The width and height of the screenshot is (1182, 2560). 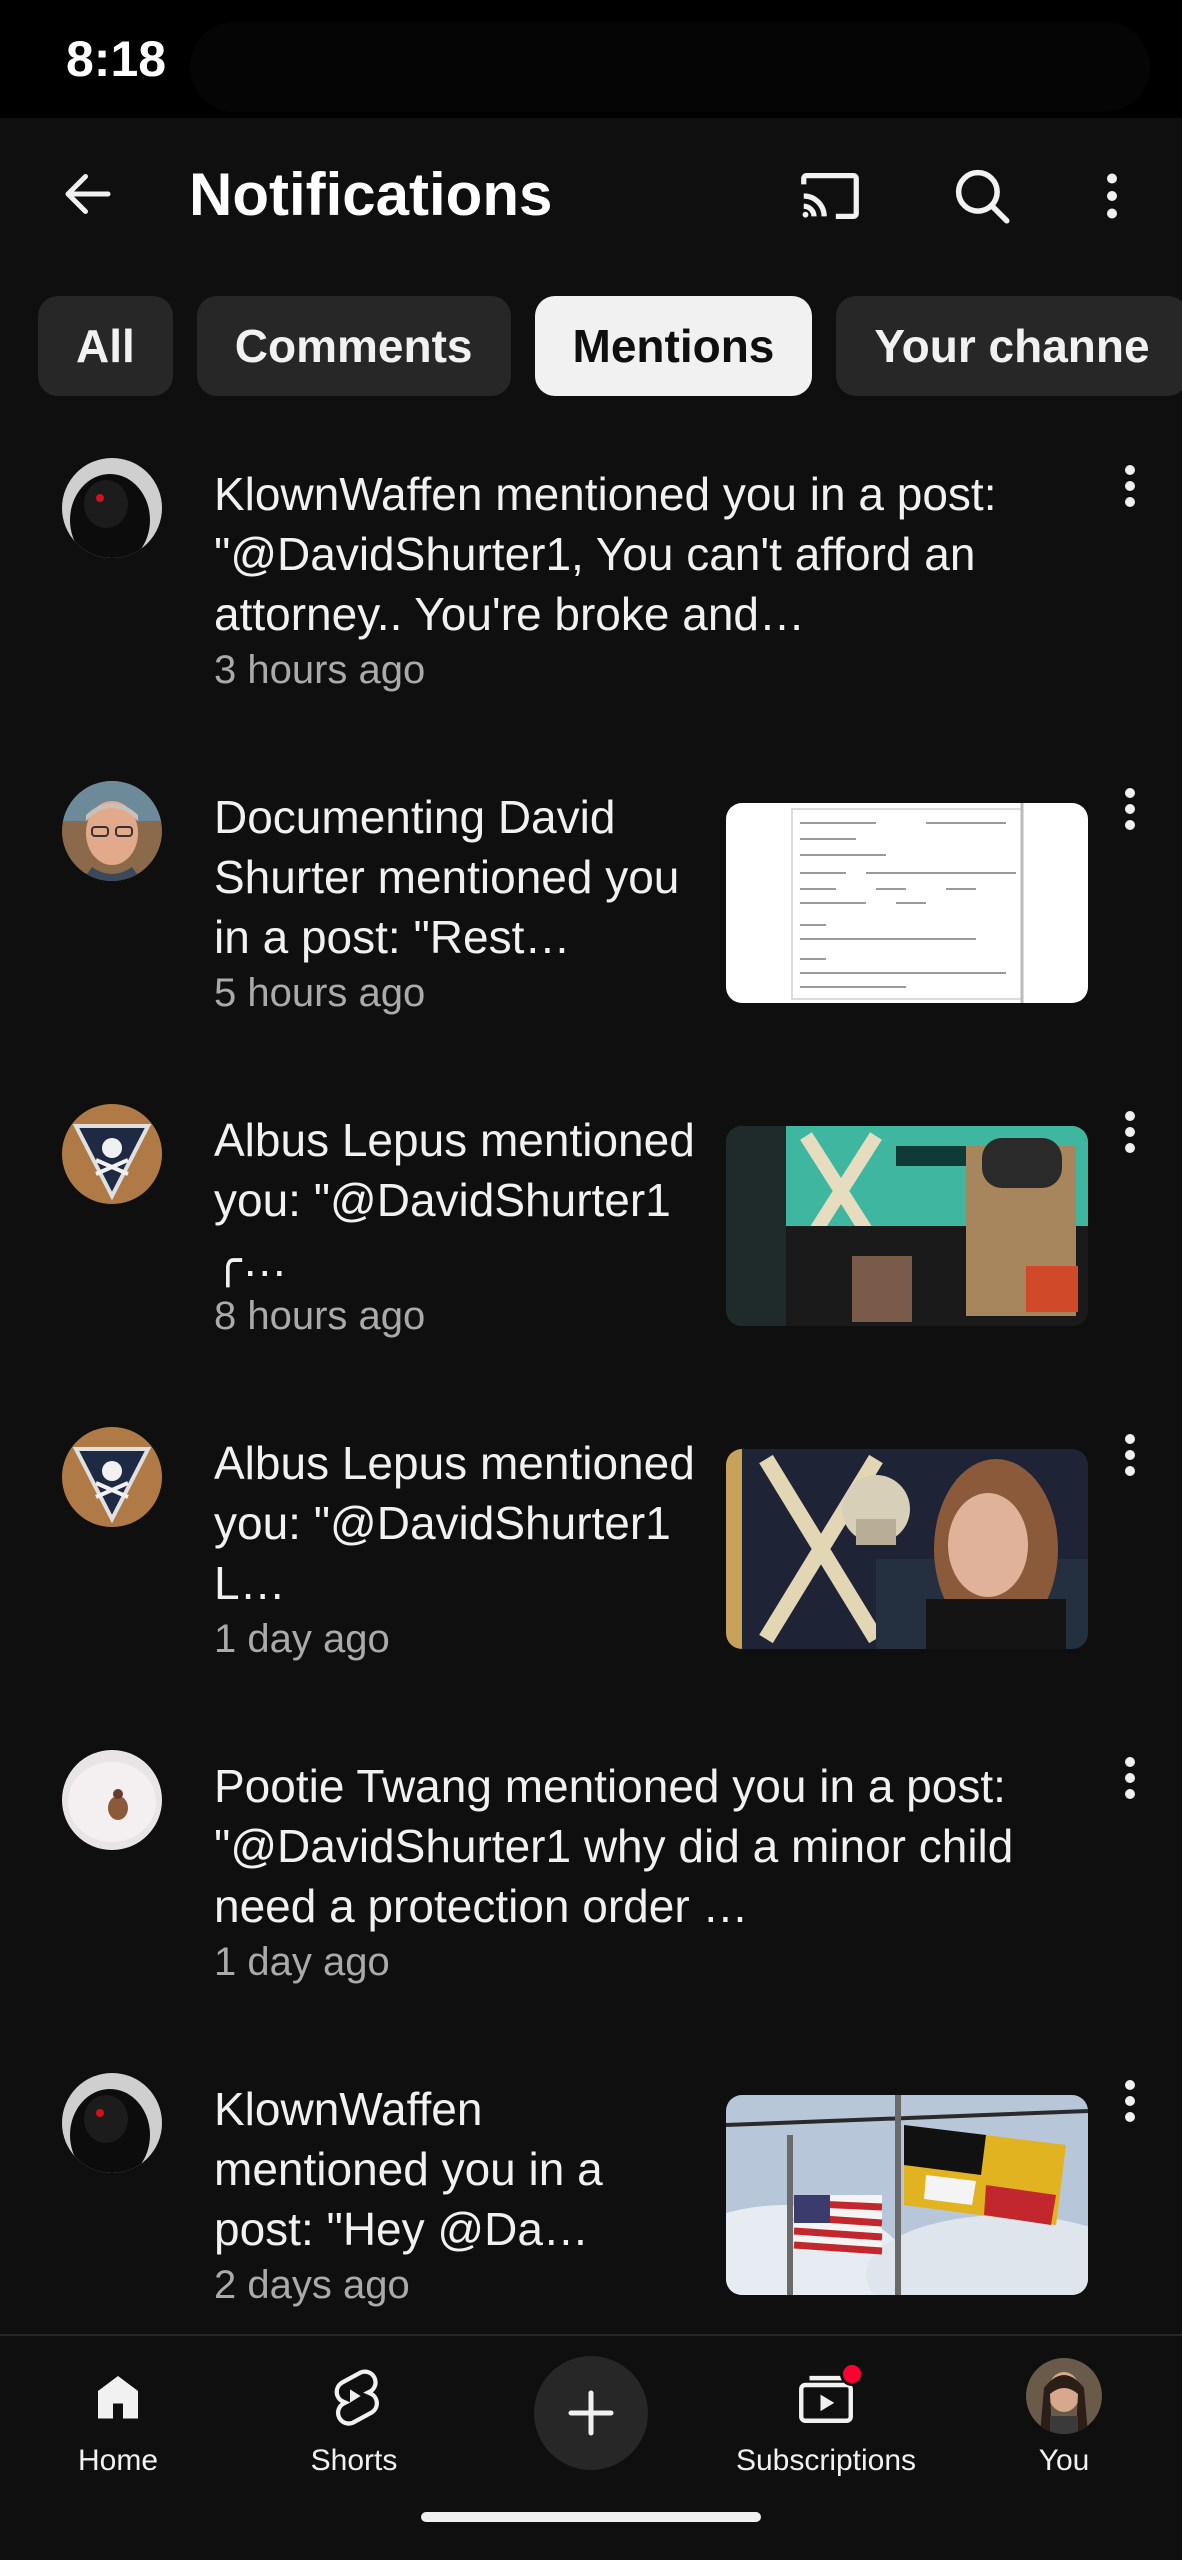 What do you see at coordinates (1064, 2396) in the screenshot?
I see `profile-avatar-icon` at bounding box center [1064, 2396].